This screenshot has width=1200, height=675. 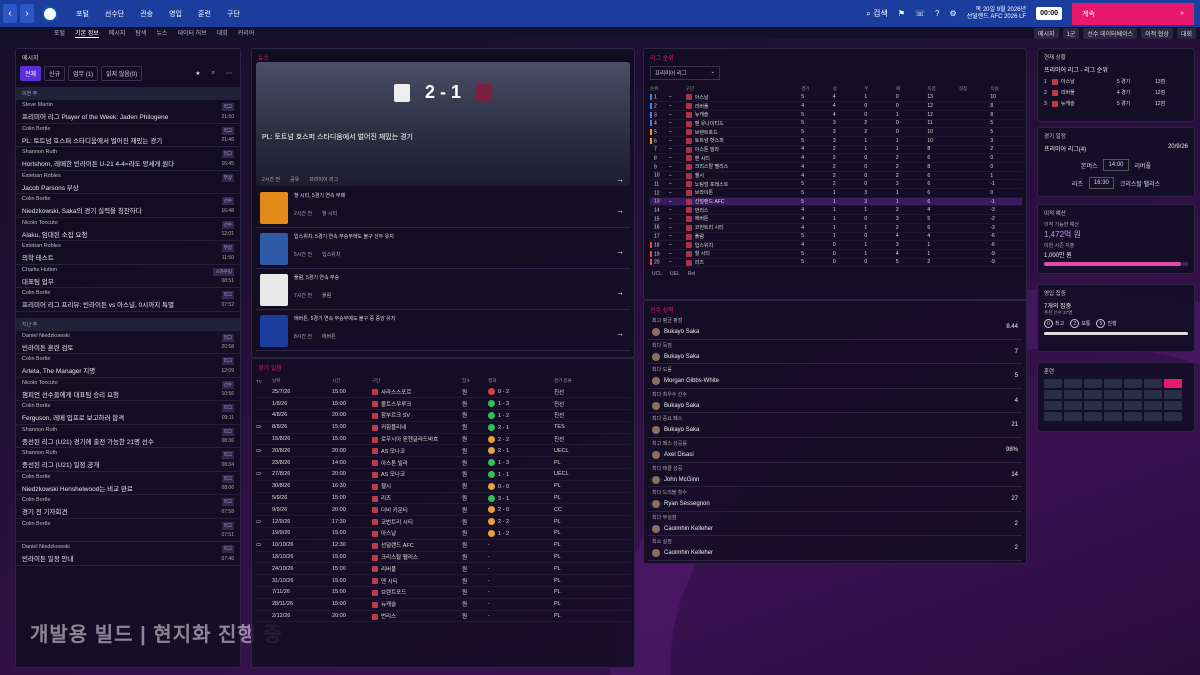 I want to click on fixture-row: 9/9/26 20:00 더비 카운티 원 2 - 0 CC, so click(x=443, y=510).